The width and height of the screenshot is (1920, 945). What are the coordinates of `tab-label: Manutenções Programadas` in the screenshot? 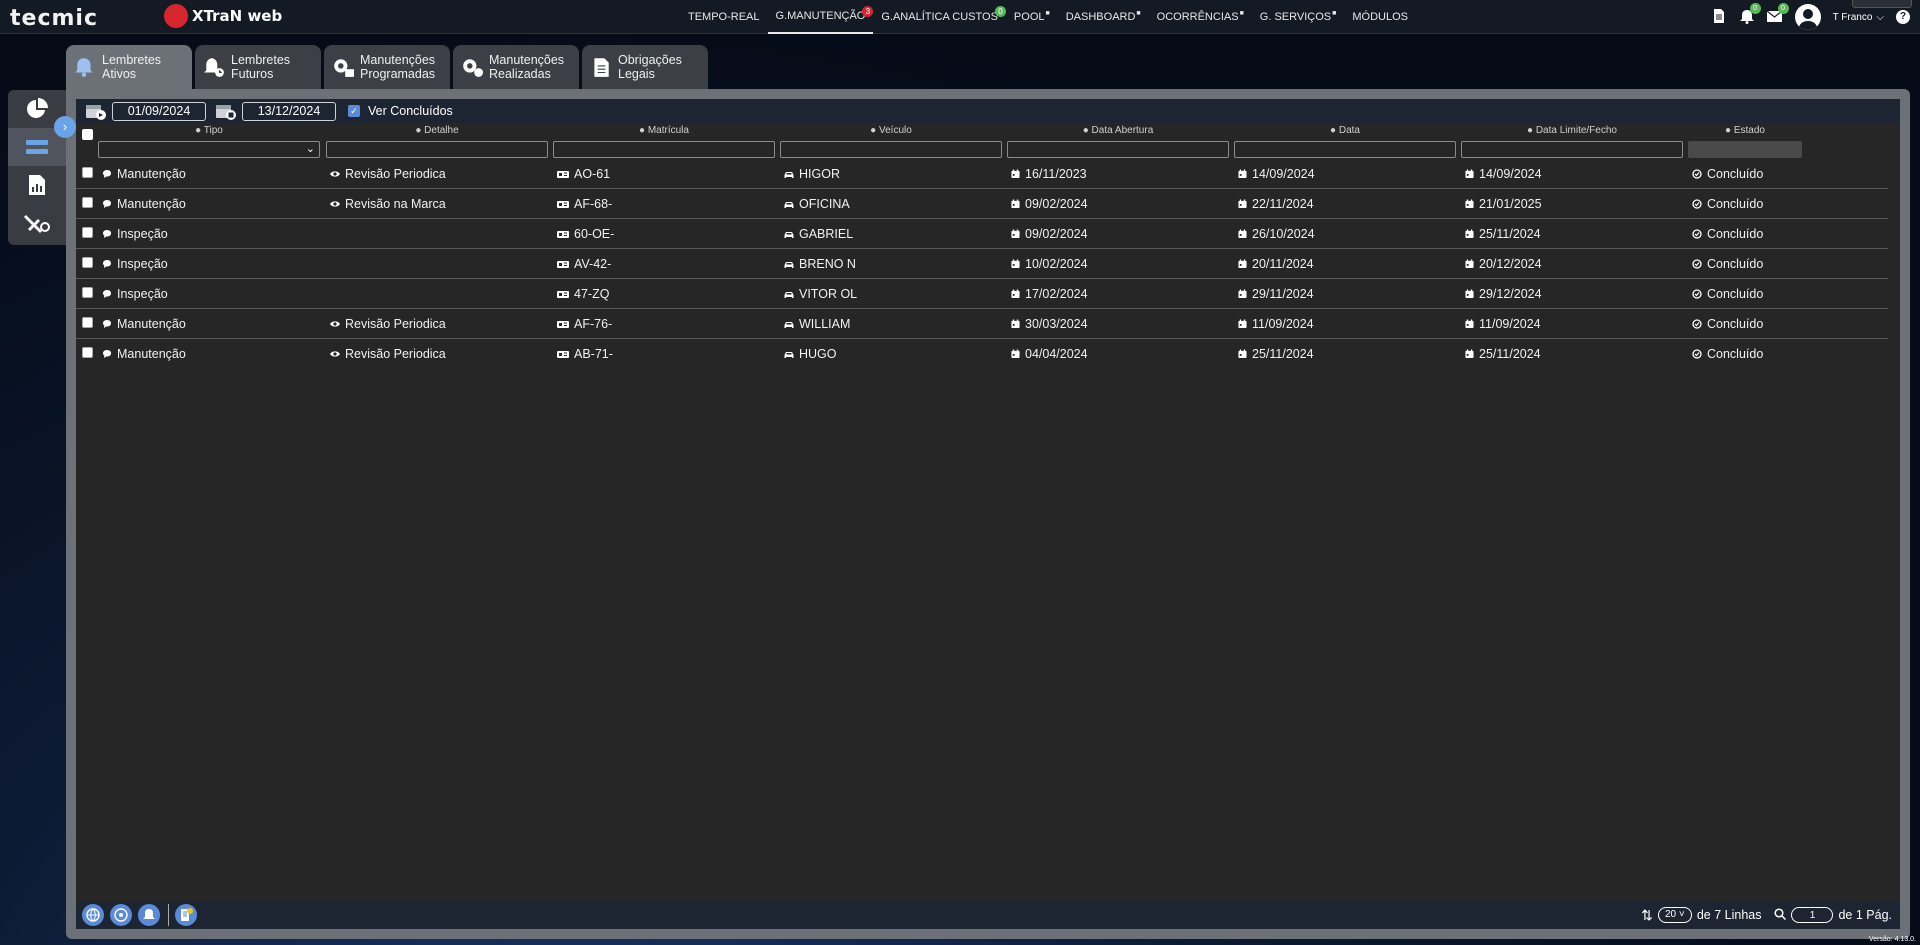 It's located at (398, 67).